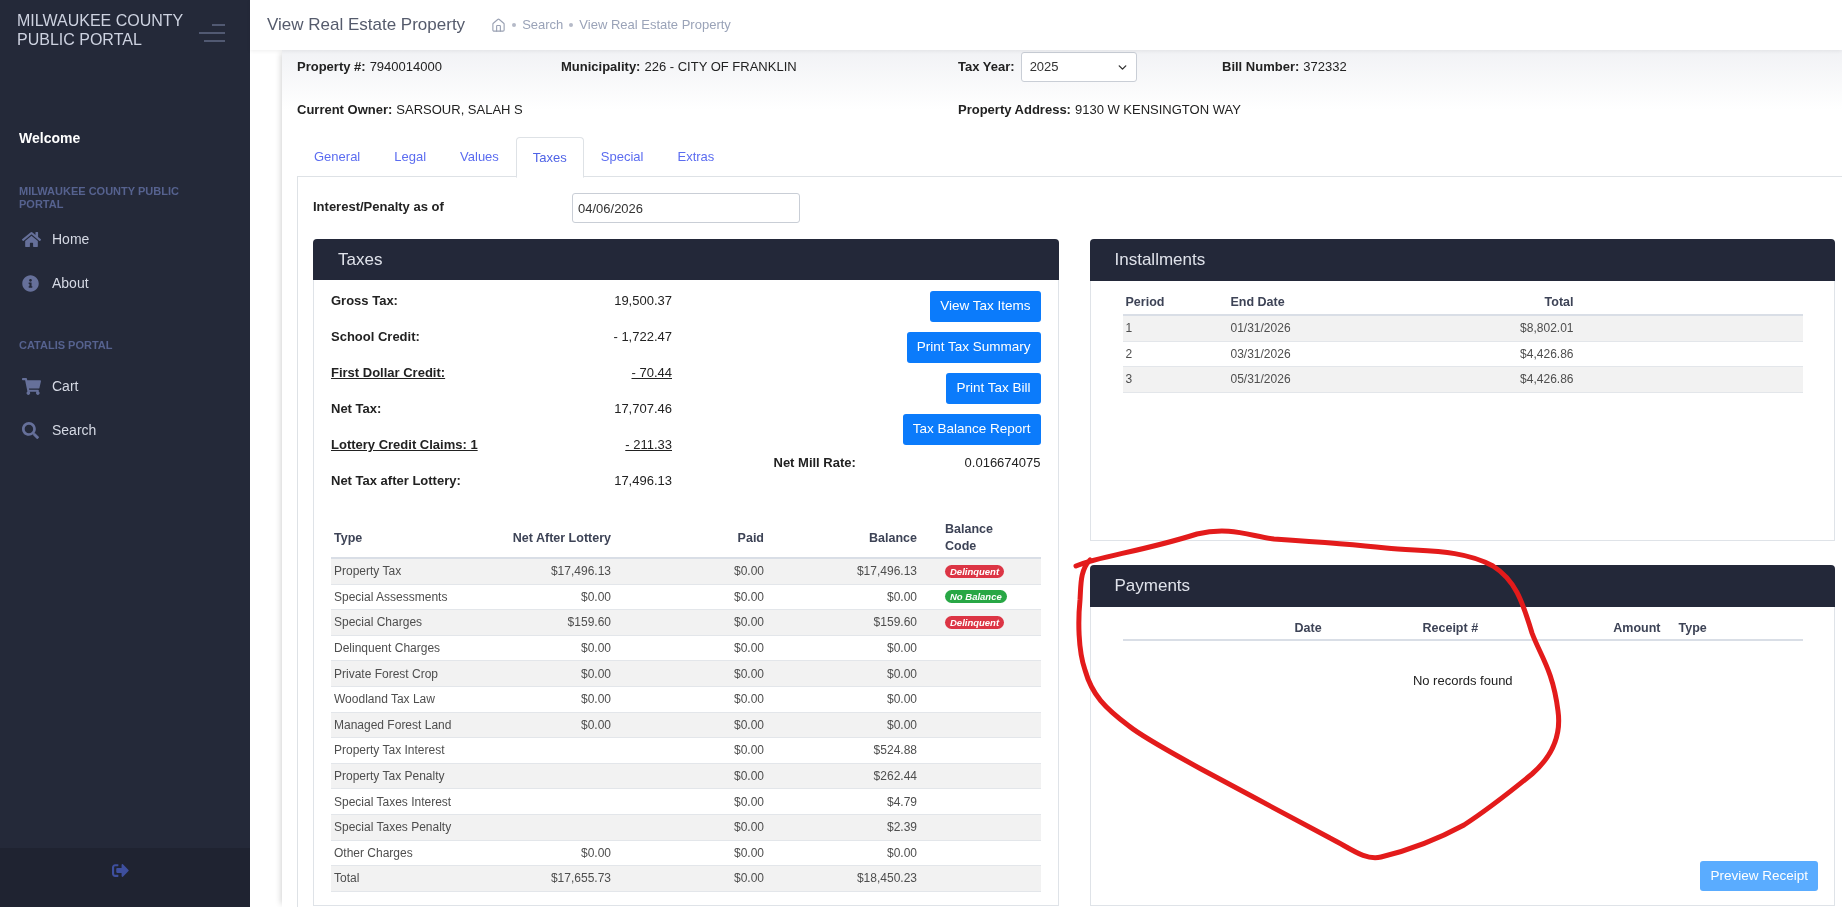 The image size is (1842, 907). What do you see at coordinates (1078, 67) in the screenshot?
I see `tax-year-select: 2025` at bounding box center [1078, 67].